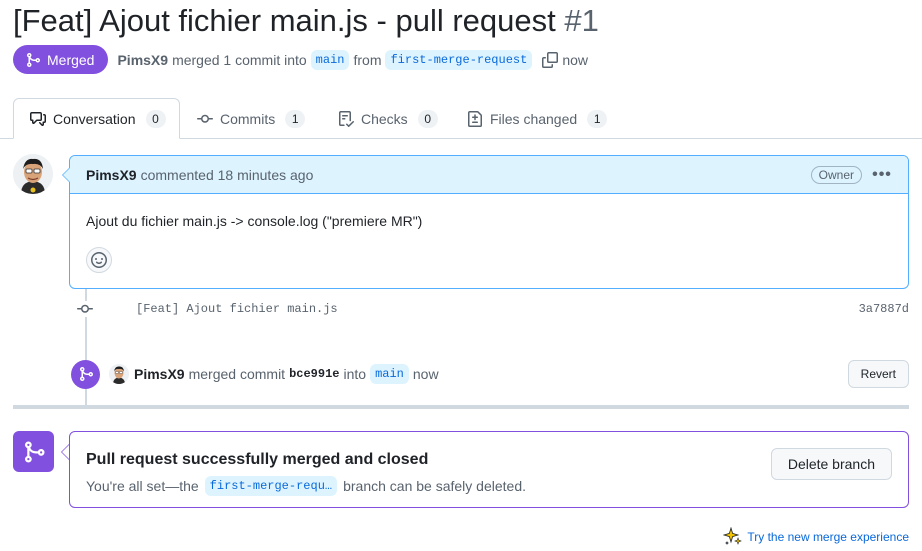  What do you see at coordinates (142, 60) in the screenshot?
I see `pr-author-link: PimsX9` at bounding box center [142, 60].